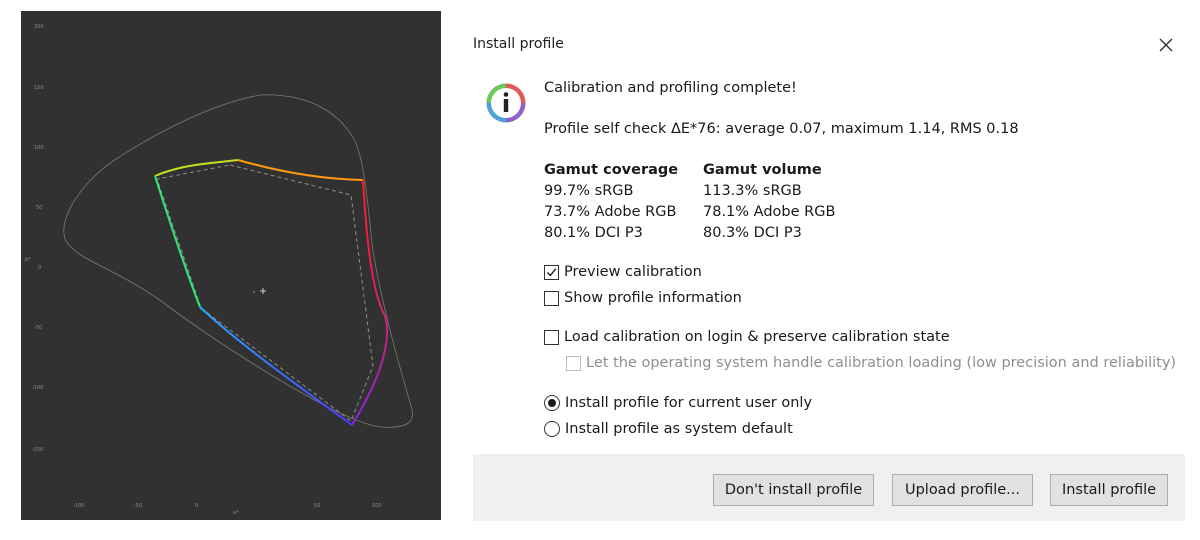 The width and height of the screenshot is (1200, 540). I want to click on preview-calibration-checkbox, so click(551, 272).